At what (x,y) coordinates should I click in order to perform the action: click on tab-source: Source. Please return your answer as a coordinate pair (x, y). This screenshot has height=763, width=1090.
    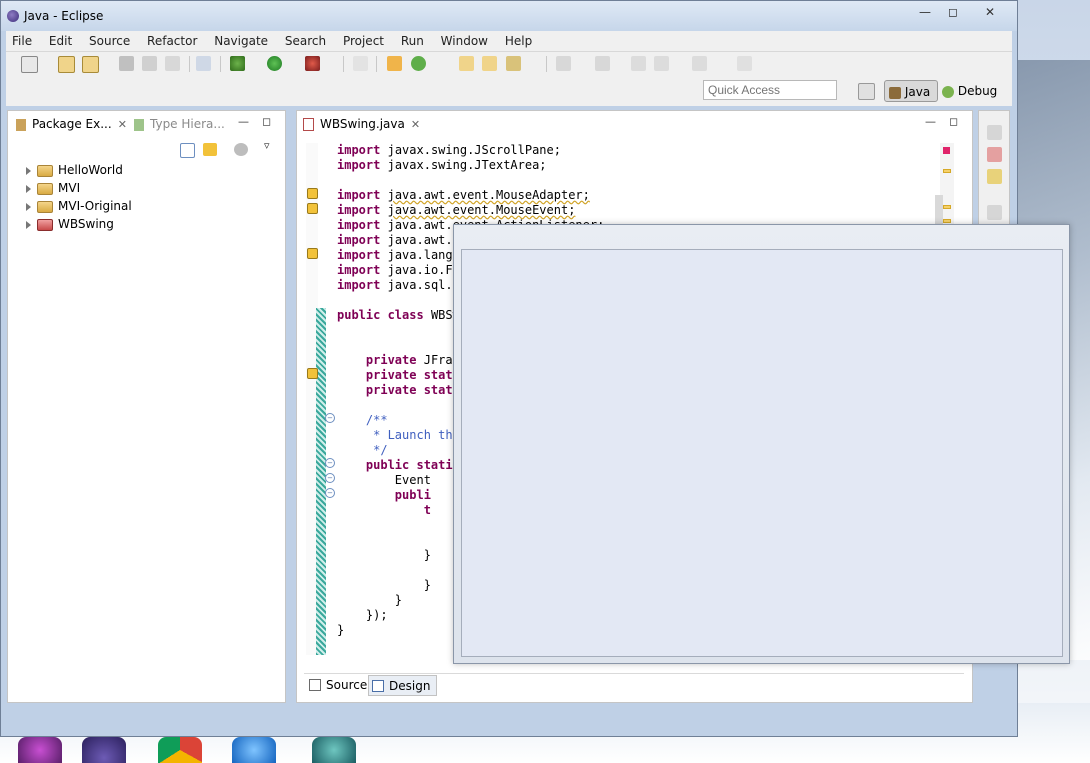
    Looking at the image, I should click on (336, 685).